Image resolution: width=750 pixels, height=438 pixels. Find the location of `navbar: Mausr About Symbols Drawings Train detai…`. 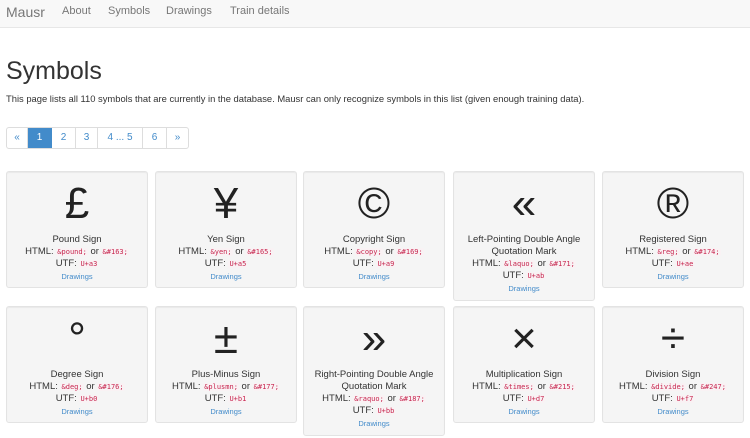

navbar: Mausr About Symbols Drawings Train detai… is located at coordinates (375, 14).